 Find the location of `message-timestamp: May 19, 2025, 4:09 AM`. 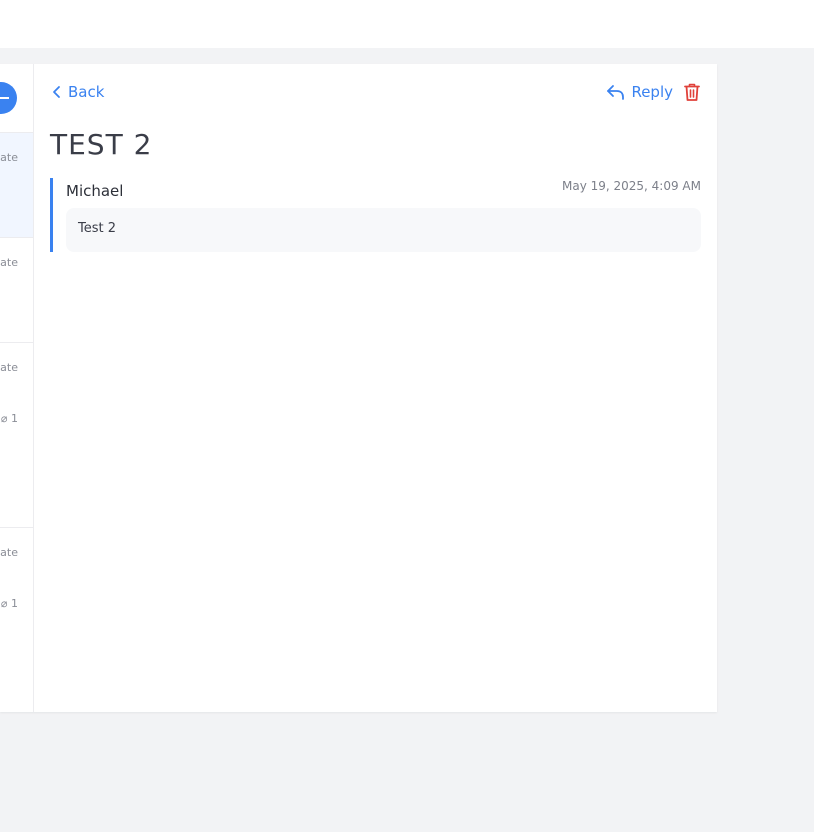

message-timestamp: May 19, 2025, 4:09 AM is located at coordinates (631, 186).